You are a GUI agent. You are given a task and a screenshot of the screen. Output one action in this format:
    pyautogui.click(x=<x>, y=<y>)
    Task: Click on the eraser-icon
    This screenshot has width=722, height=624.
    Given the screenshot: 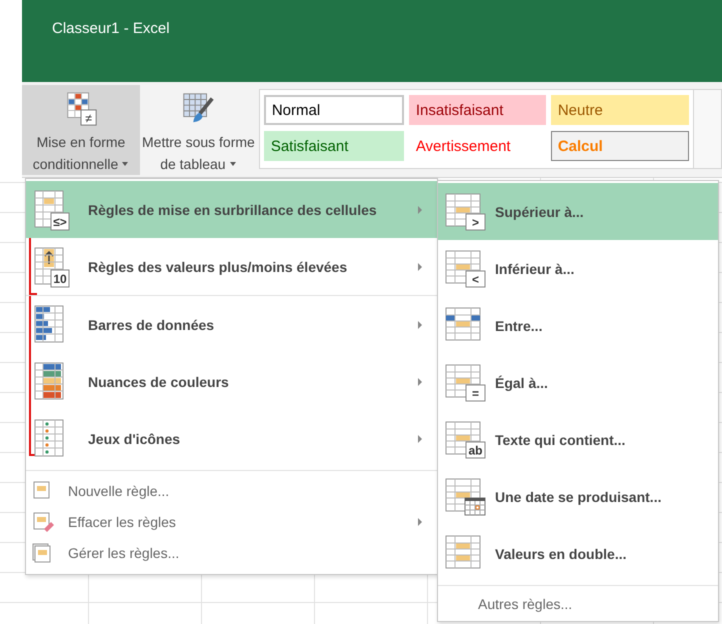 What is the action you would take?
    pyautogui.click(x=43, y=522)
    